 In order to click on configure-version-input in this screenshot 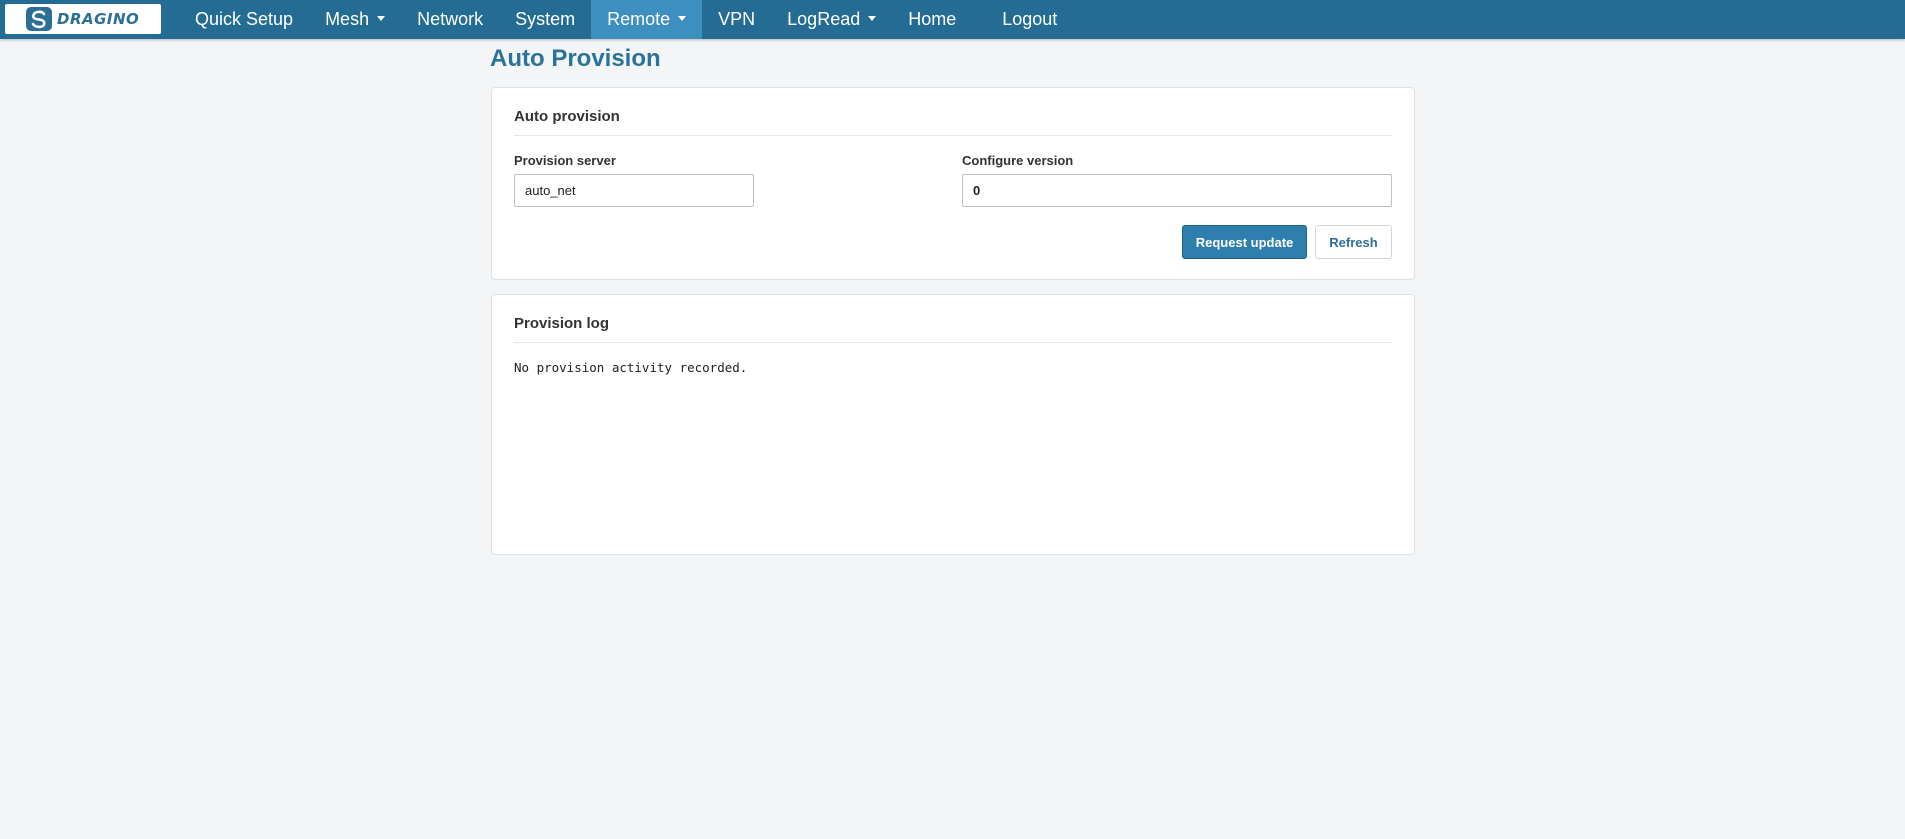, I will do `click(1177, 190)`.